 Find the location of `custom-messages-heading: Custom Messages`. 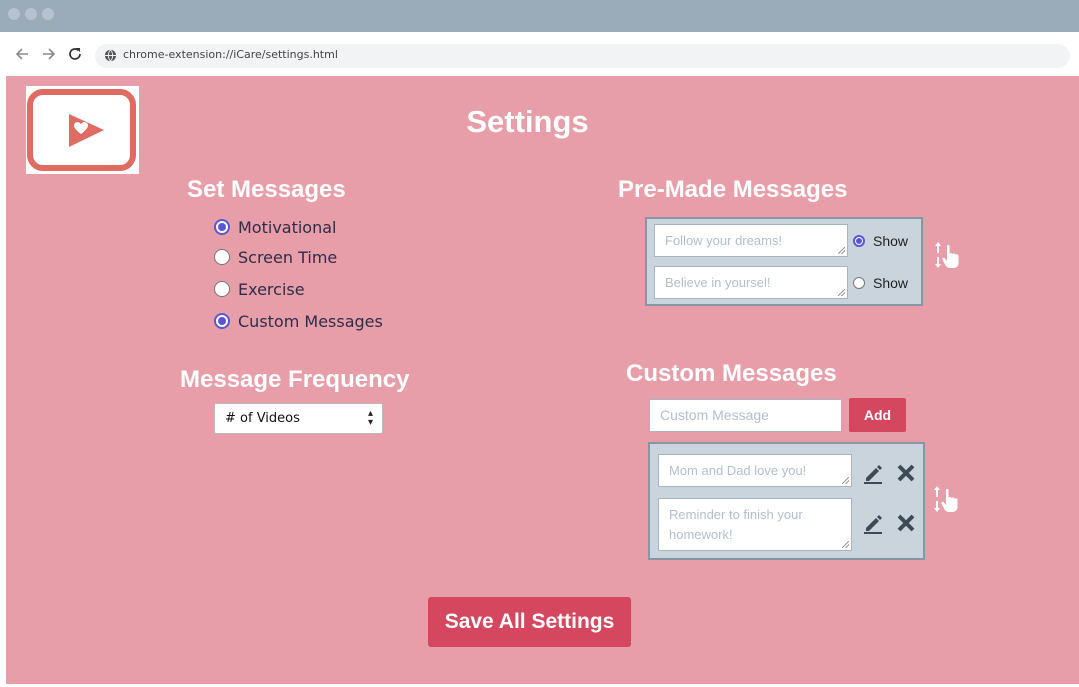

custom-messages-heading: Custom Messages is located at coordinates (731, 373).